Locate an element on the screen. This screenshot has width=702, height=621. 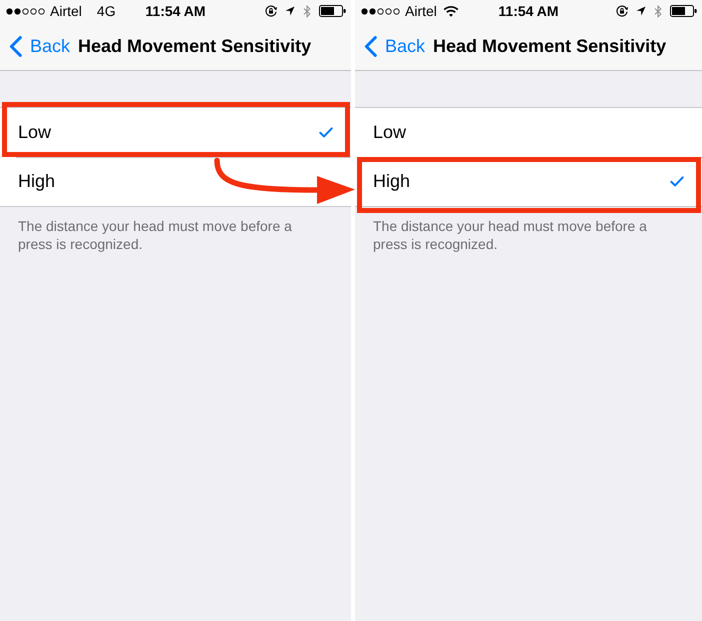
wifi-icon is located at coordinates (450, 11).